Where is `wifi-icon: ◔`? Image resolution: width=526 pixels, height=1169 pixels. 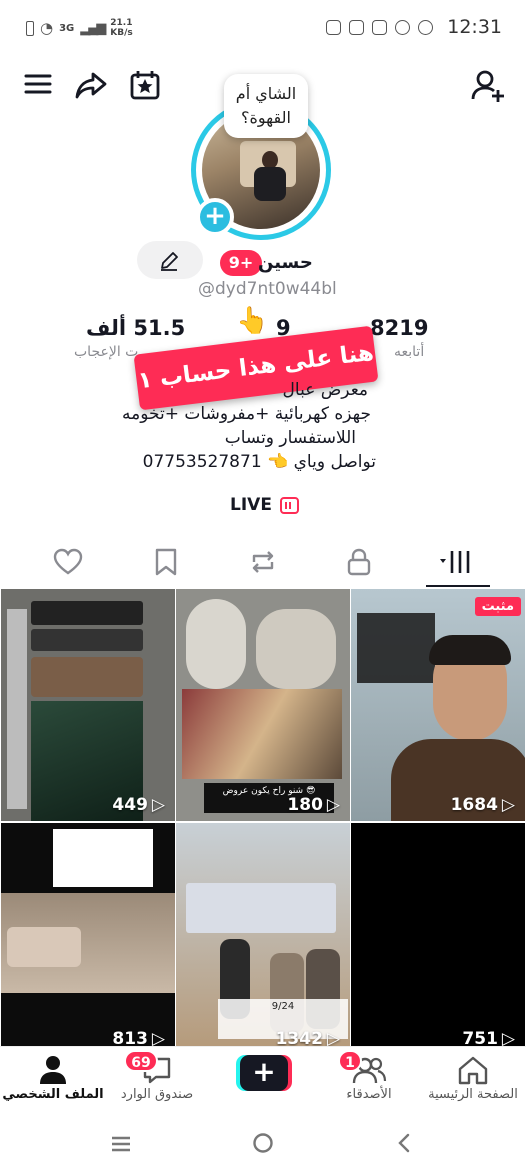
wifi-icon: ◔ is located at coordinates (47, 28).